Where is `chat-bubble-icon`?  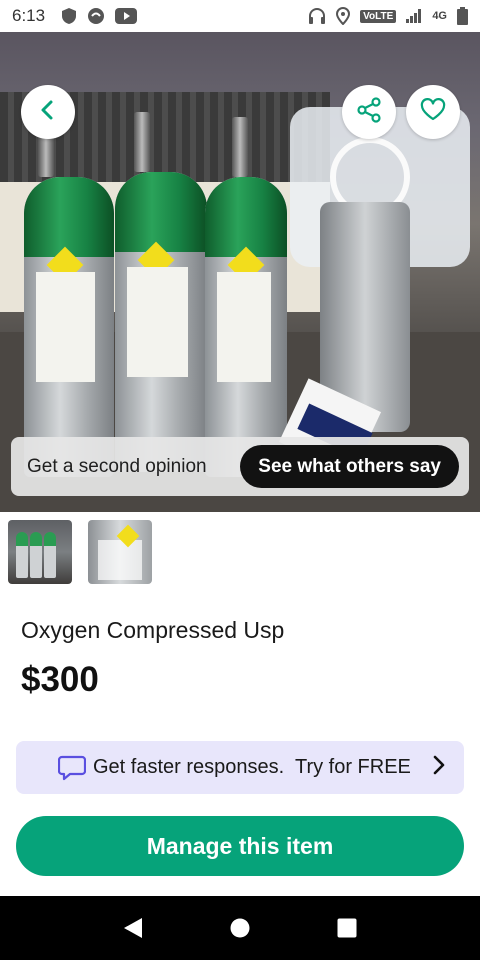 chat-bubble-icon is located at coordinates (72, 770).